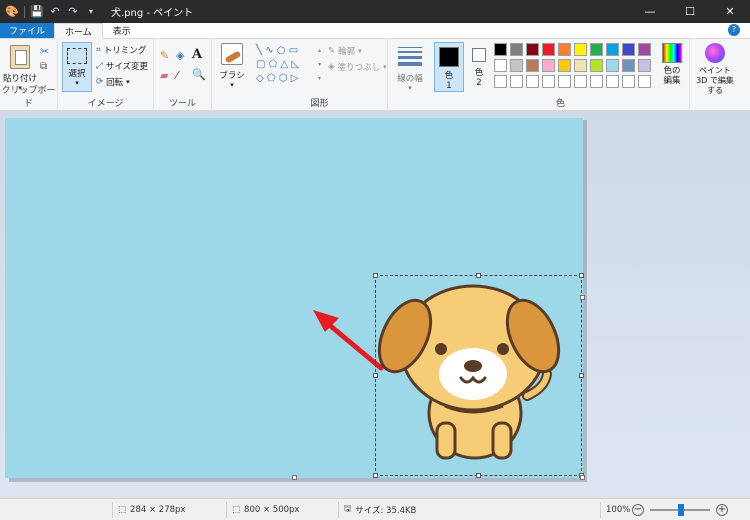 Image resolution: width=750 pixels, height=520 pixels. What do you see at coordinates (331, 67) in the screenshot?
I see `fill-icon: ◈` at bounding box center [331, 67].